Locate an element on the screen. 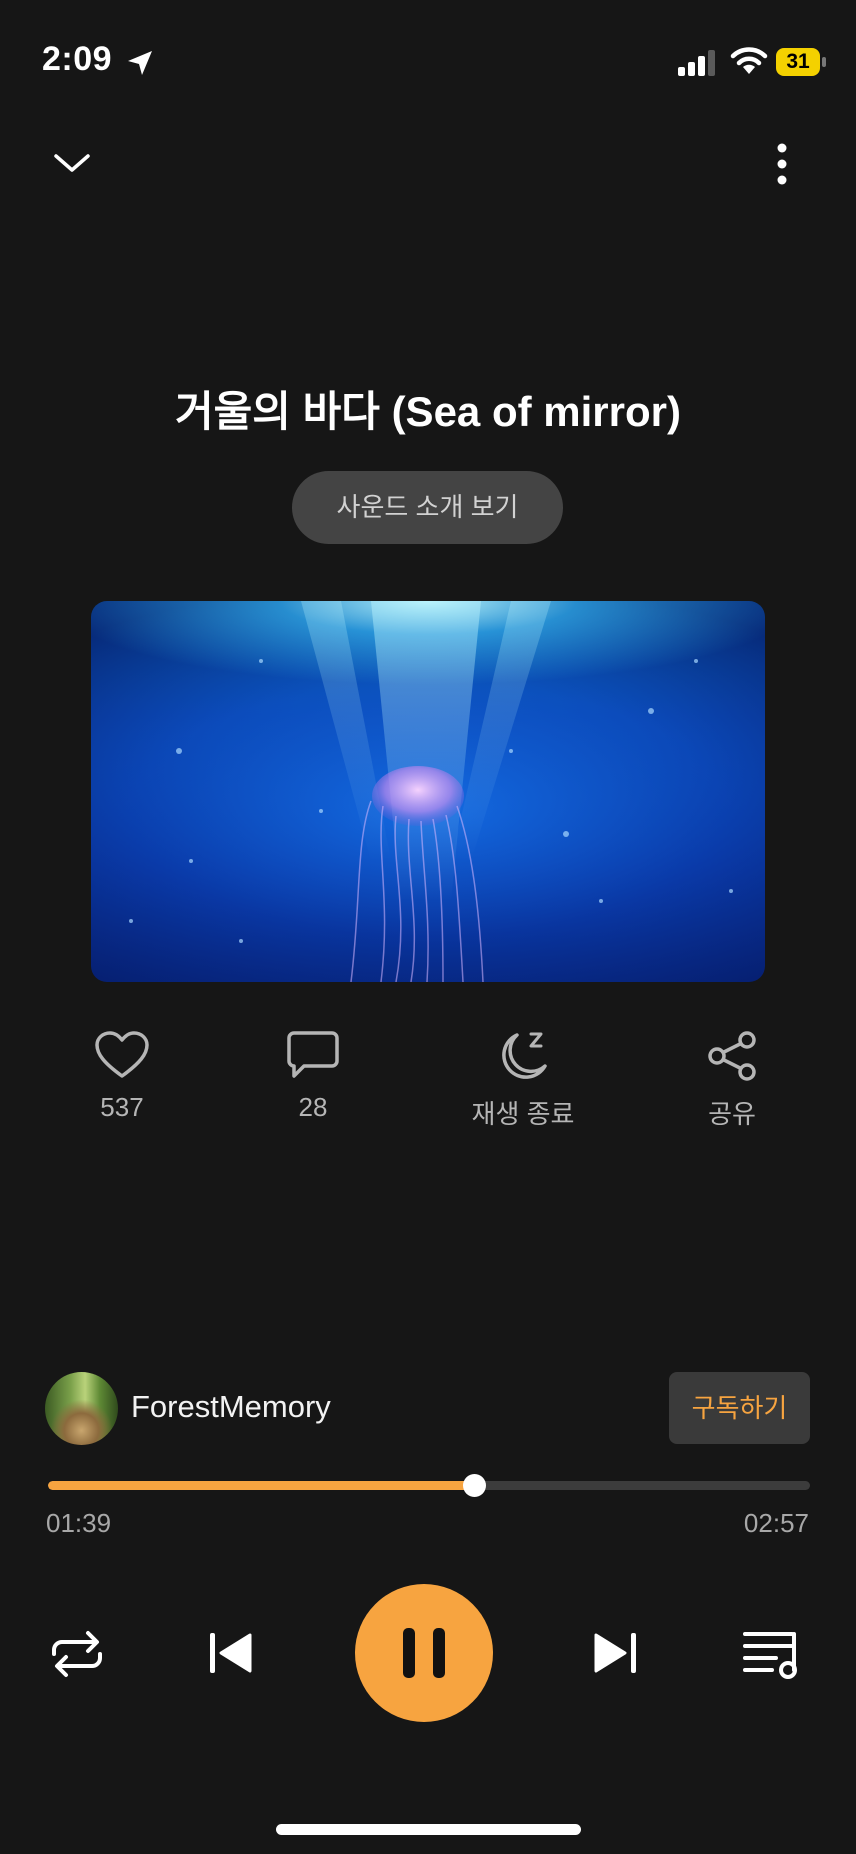 The image size is (856, 1854). battery-indicator: 31 is located at coordinates (802, 62).